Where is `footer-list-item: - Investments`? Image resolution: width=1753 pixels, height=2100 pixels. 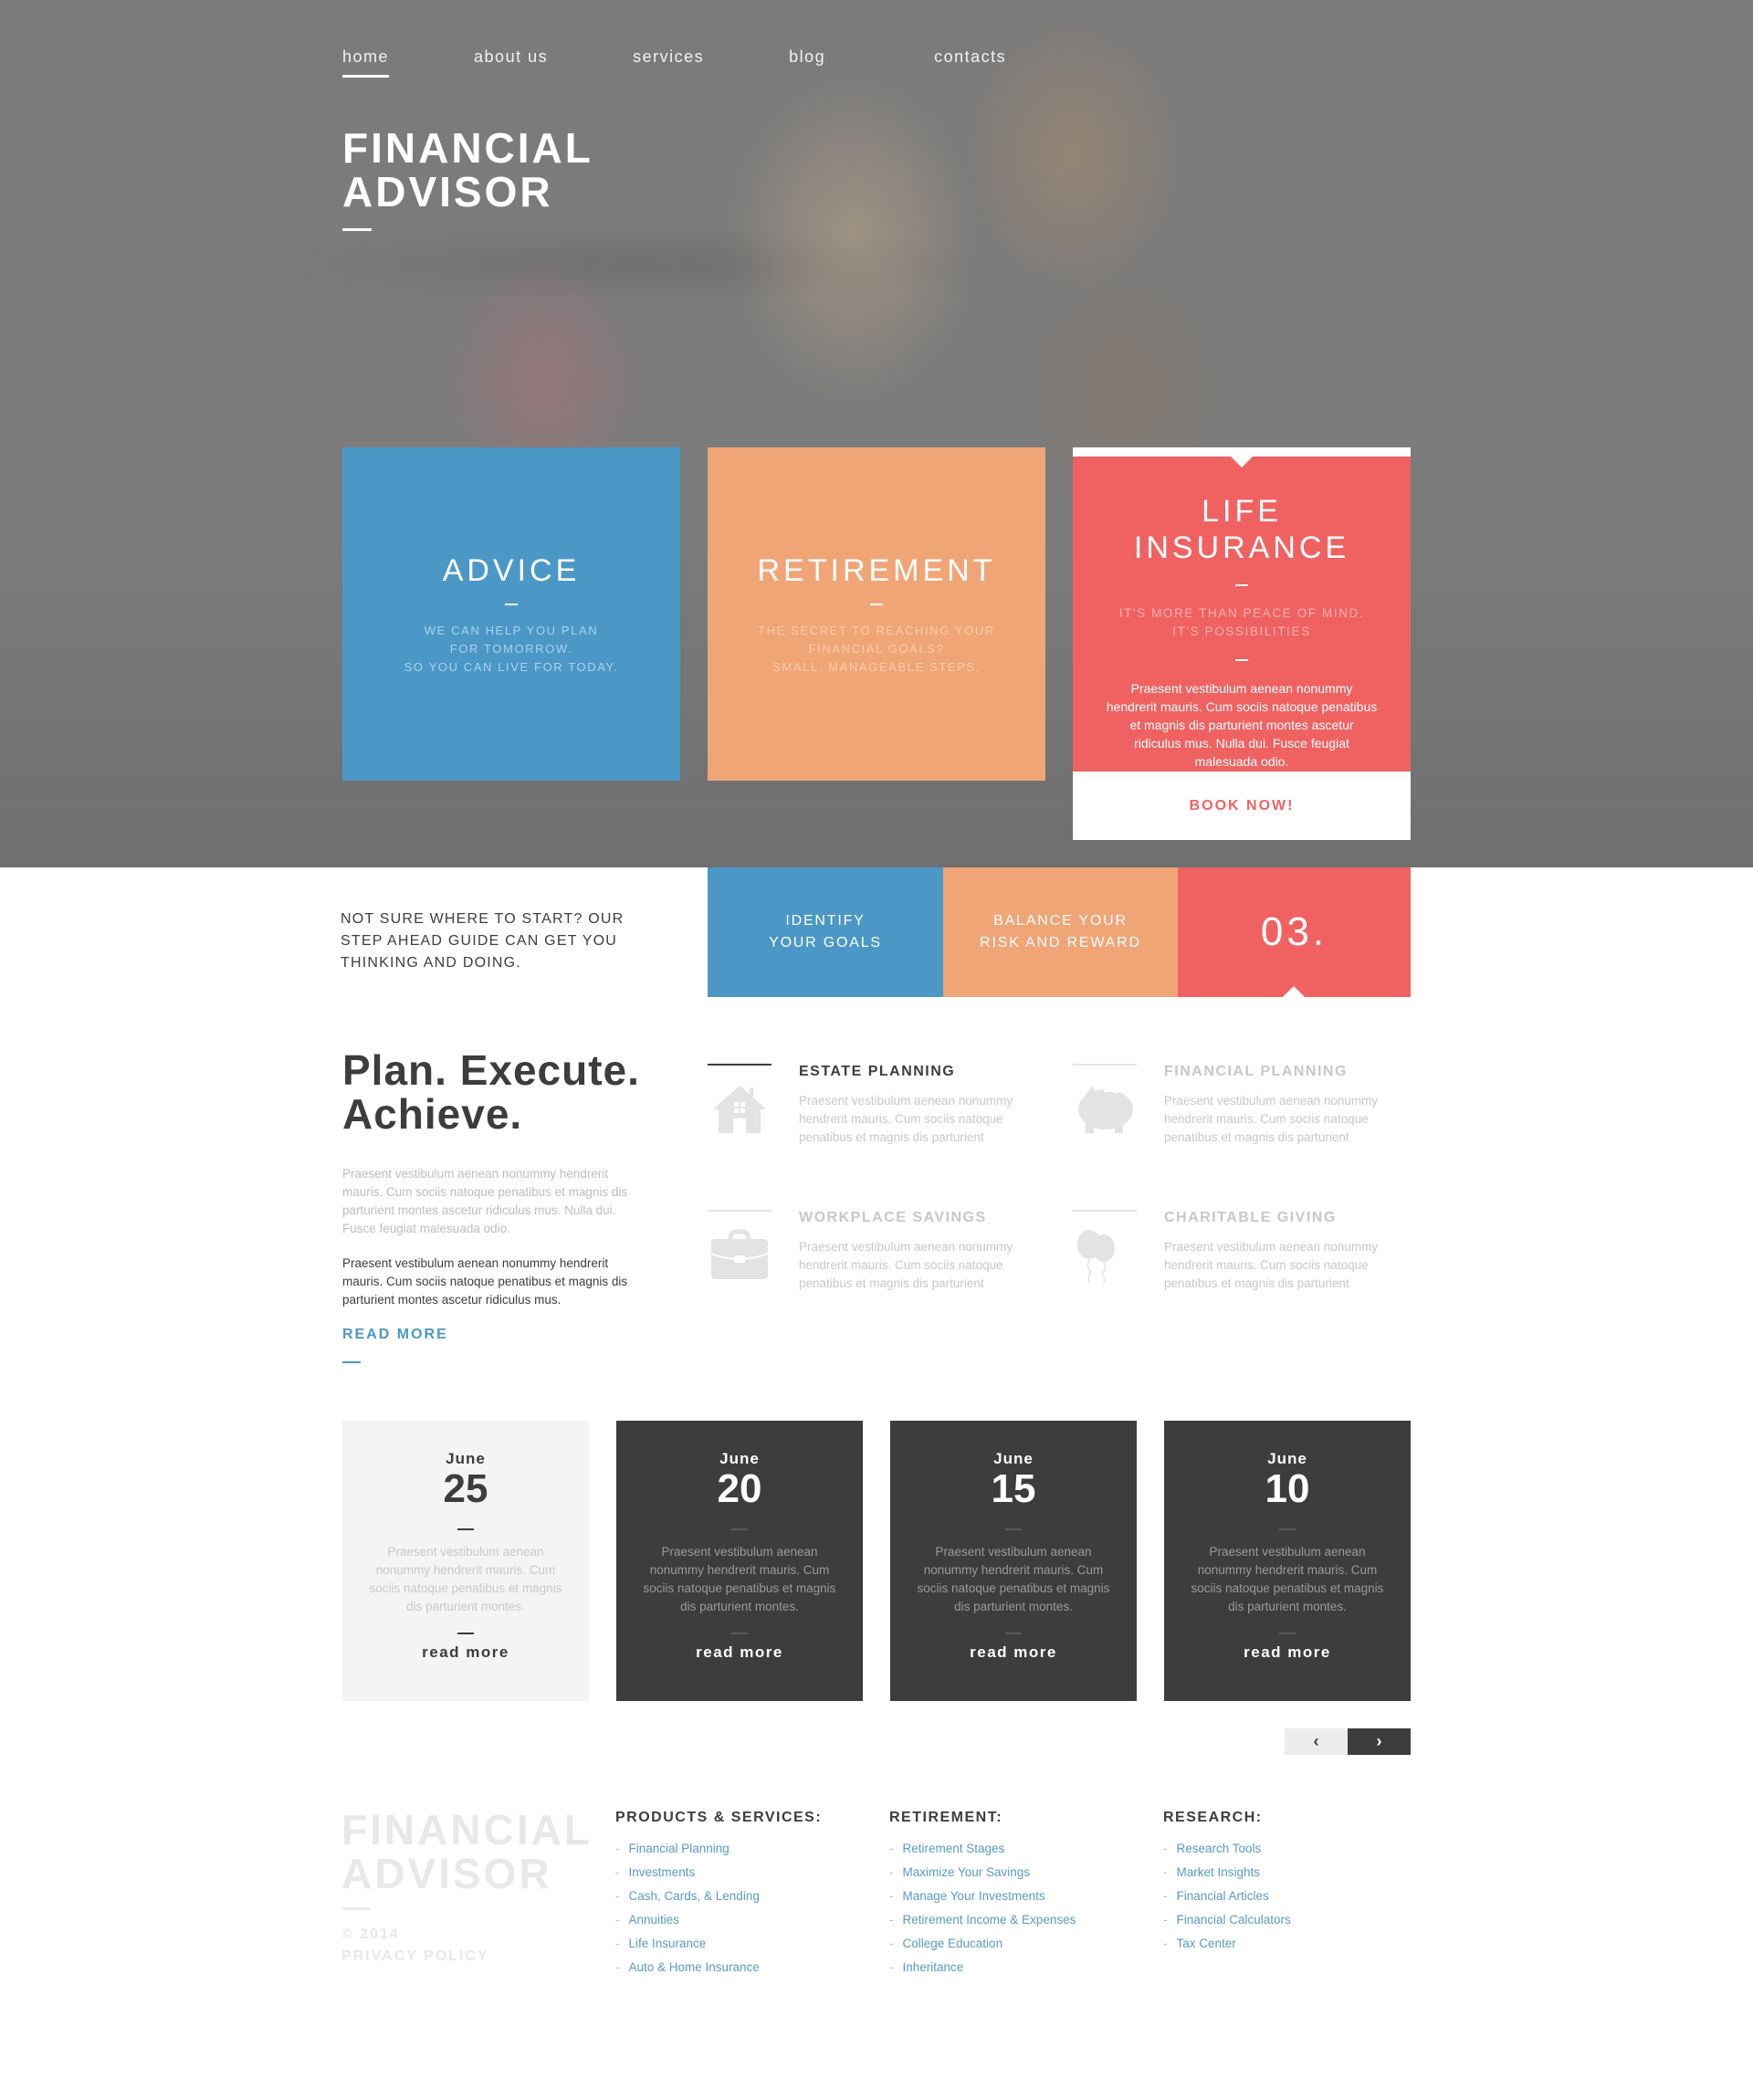
footer-list-item: - Investments is located at coordinates (655, 1872).